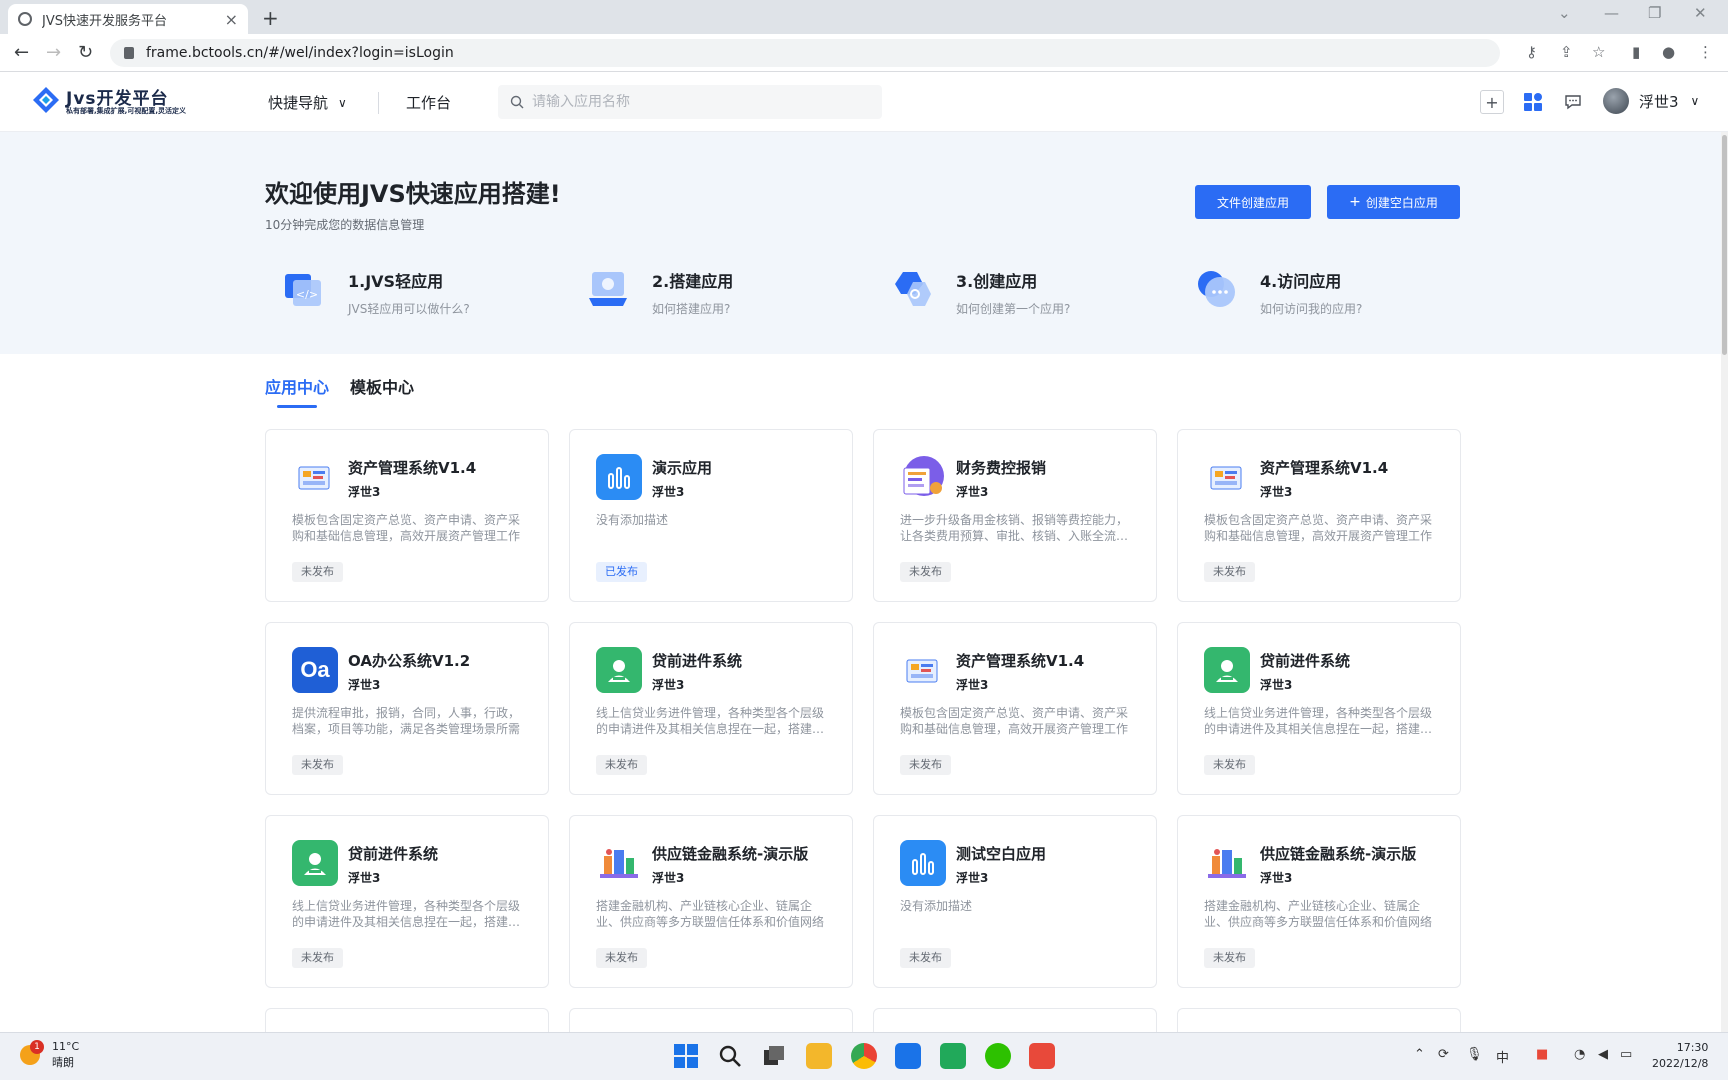  What do you see at coordinates (1579, 1054) in the screenshot?
I see `wifi-icon: ◔` at bounding box center [1579, 1054].